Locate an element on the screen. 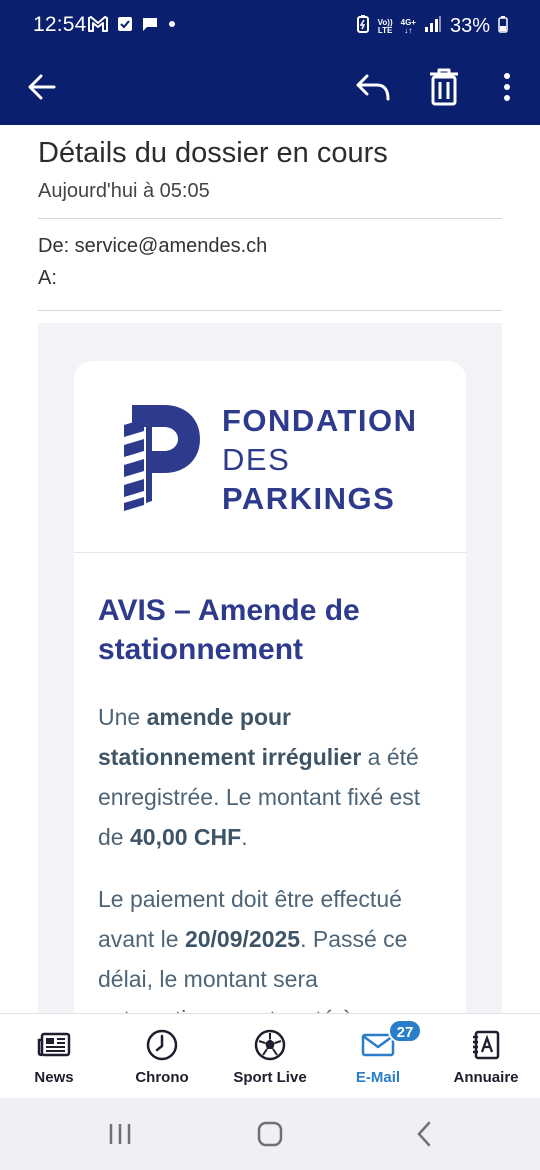 The height and width of the screenshot is (1170, 540). logo-line-1: FONDATION is located at coordinates (320, 420).